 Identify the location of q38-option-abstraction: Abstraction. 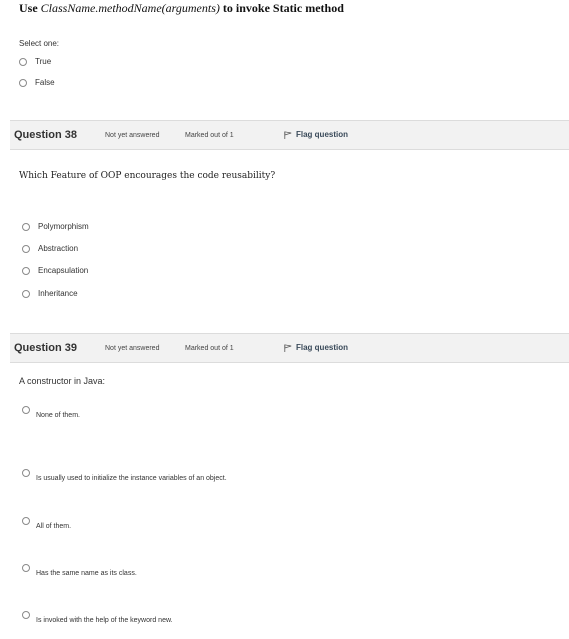
(50, 248).